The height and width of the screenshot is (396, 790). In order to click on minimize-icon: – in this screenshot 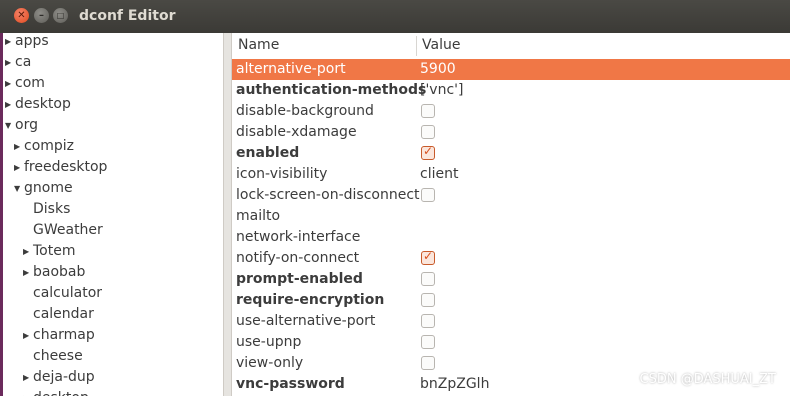, I will do `click(41, 15)`.